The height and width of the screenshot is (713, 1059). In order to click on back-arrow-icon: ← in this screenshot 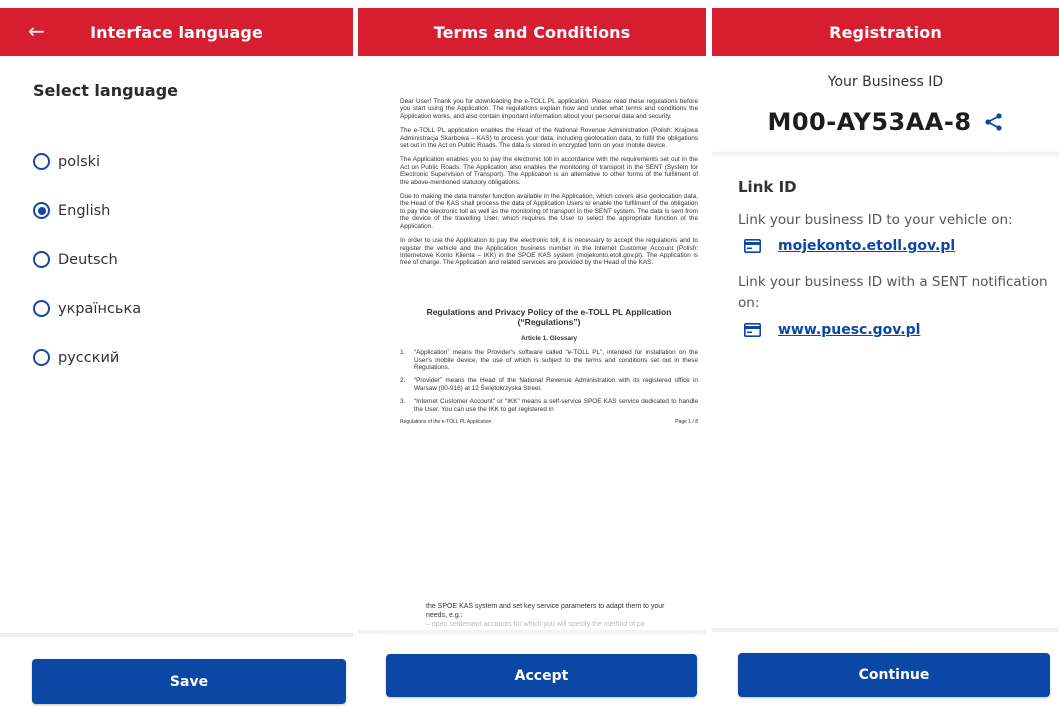, I will do `click(36, 31)`.